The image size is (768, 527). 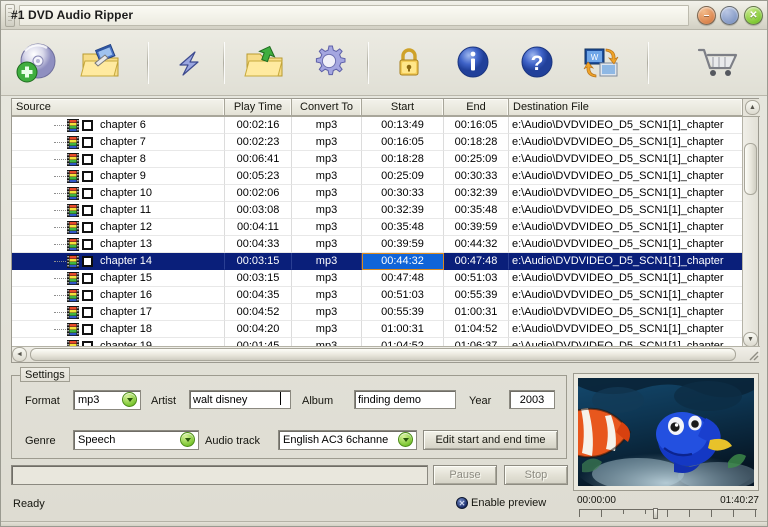 What do you see at coordinates (501, 503) in the screenshot?
I see `enable-preview-checkbox: ✕ Enable preview` at bounding box center [501, 503].